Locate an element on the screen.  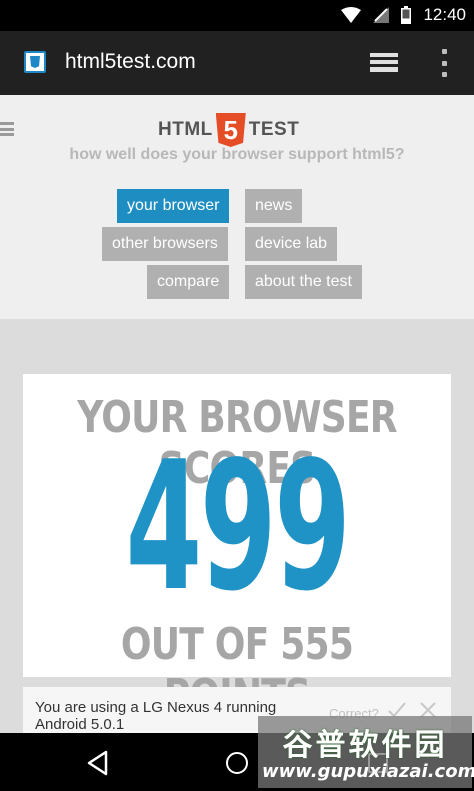
watermark-url: www.gupuxiazai.com is located at coordinates (368, 771).